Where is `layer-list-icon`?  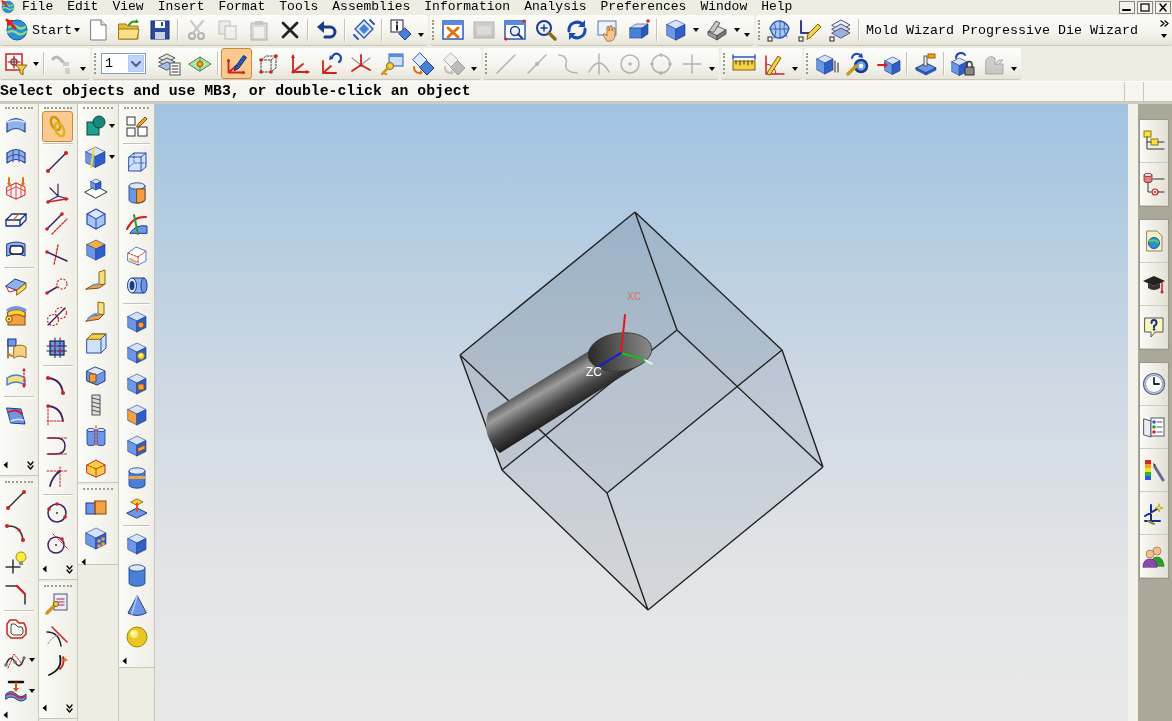 layer-list-icon is located at coordinates (168, 63).